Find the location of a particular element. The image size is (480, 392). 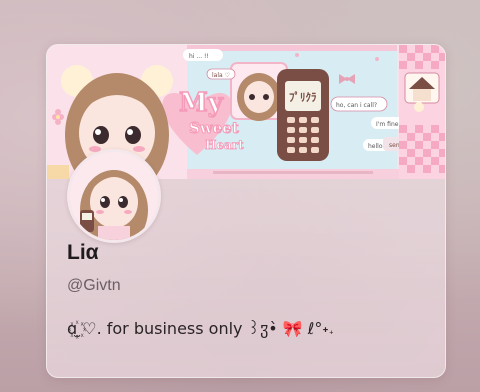

bubble-call: ho, can i call? is located at coordinates (356, 105).